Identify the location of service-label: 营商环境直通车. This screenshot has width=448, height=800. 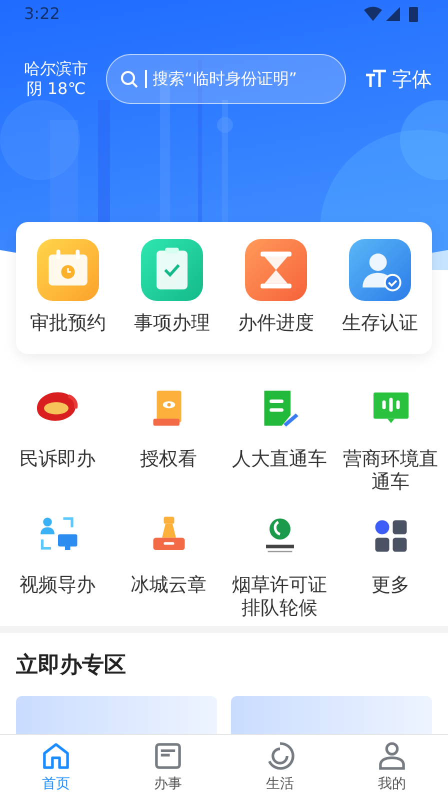
(390, 471).